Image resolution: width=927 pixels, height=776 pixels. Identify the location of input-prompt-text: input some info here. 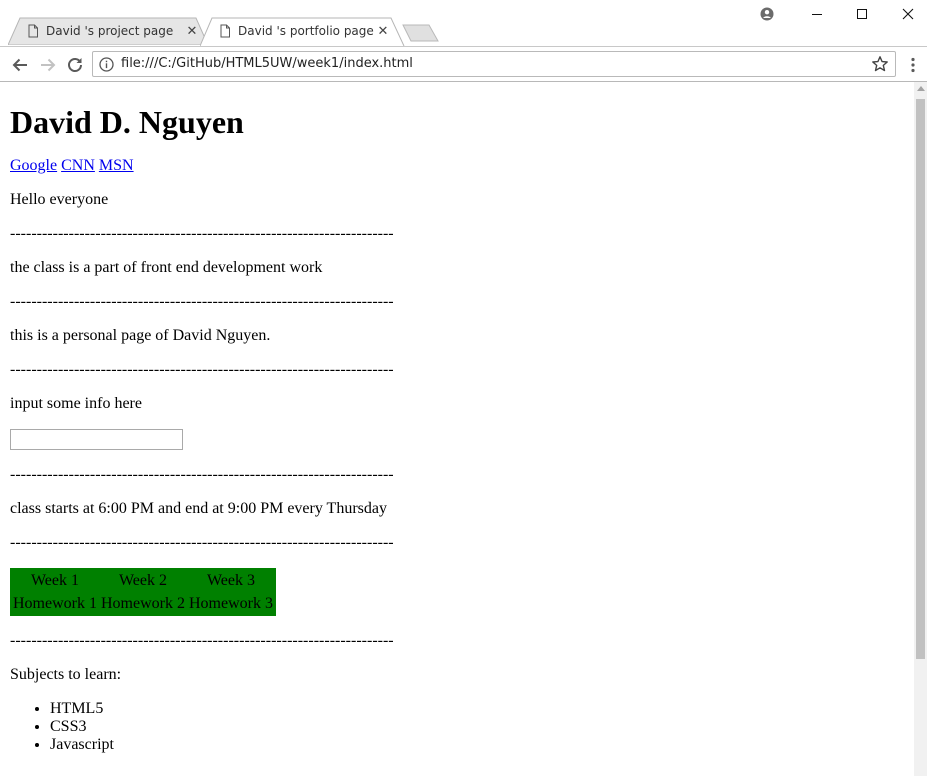
(76, 403).